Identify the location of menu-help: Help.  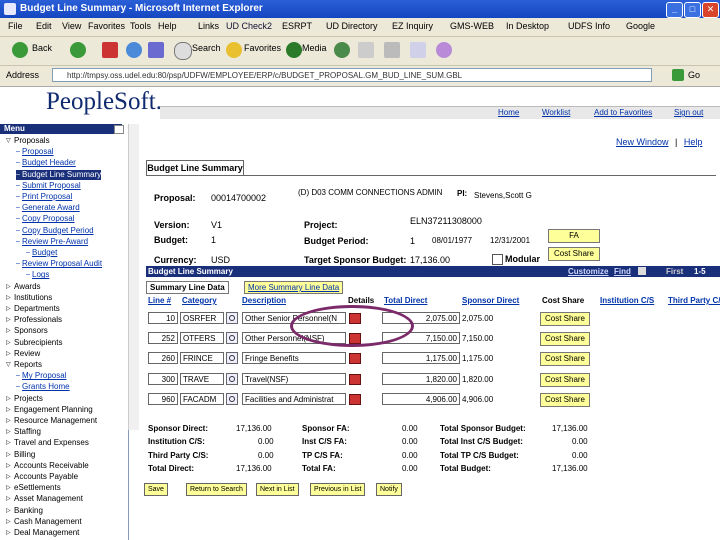
(167, 26).